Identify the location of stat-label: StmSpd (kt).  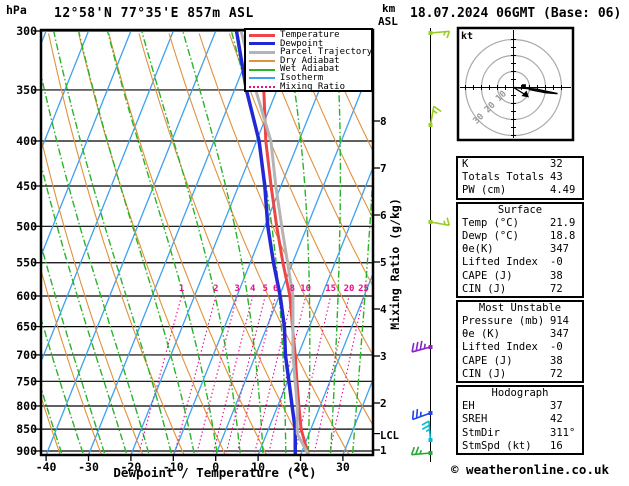
(497, 445).